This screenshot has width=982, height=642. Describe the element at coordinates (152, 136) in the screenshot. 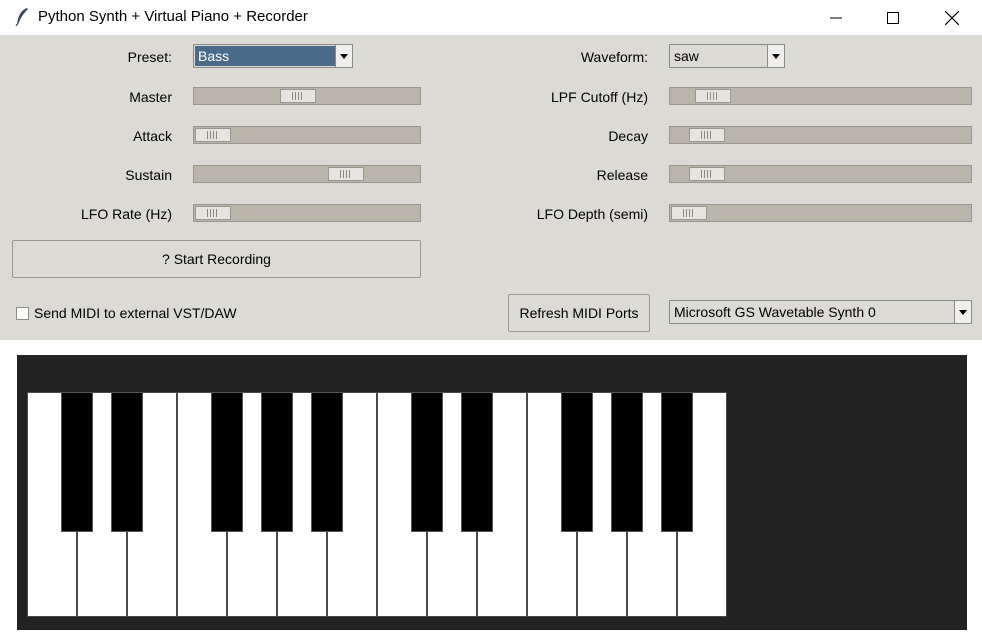

I see `attack-label: Attack` at that location.